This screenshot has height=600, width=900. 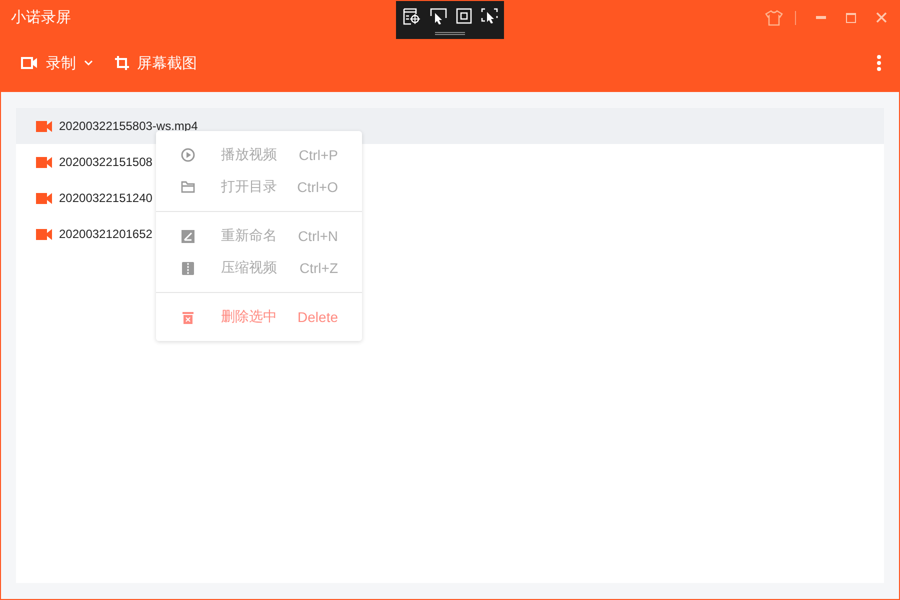 I want to click on file-row: 20200321201652, so click(x=84, y=234).